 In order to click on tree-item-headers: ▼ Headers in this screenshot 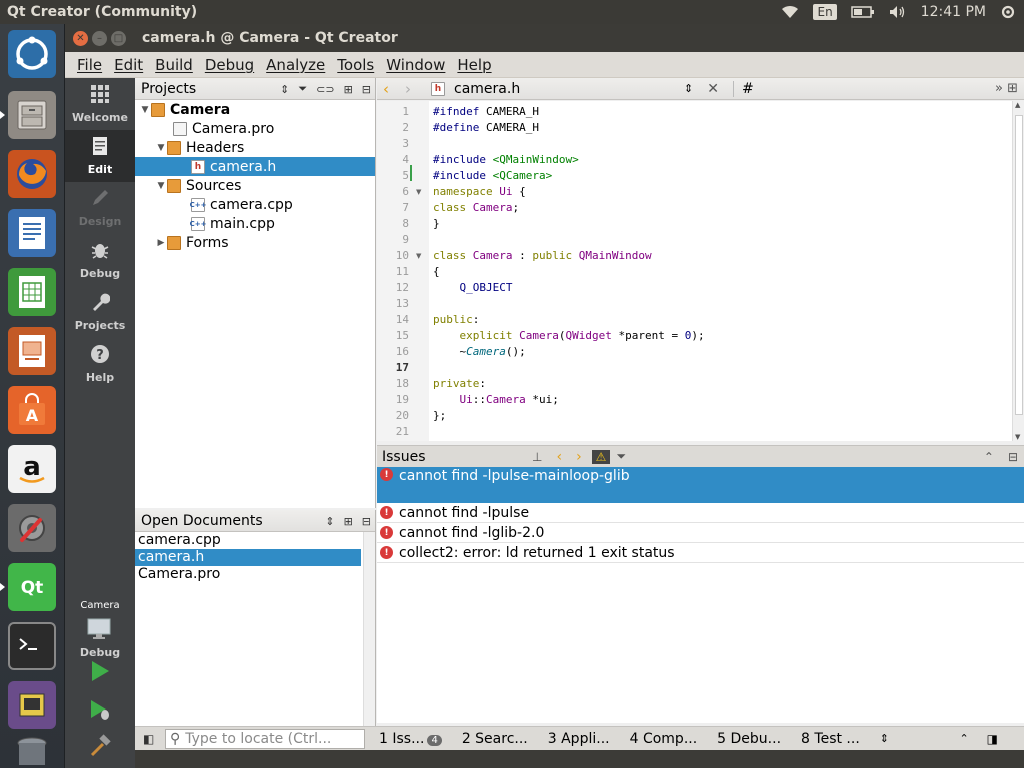, I will do `click(255, 147)`.